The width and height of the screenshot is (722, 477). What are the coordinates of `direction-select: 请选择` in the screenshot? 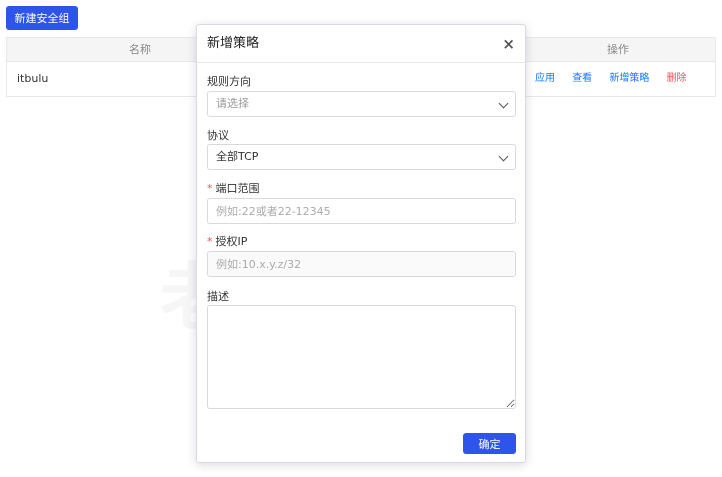 It's located at (361, 104).